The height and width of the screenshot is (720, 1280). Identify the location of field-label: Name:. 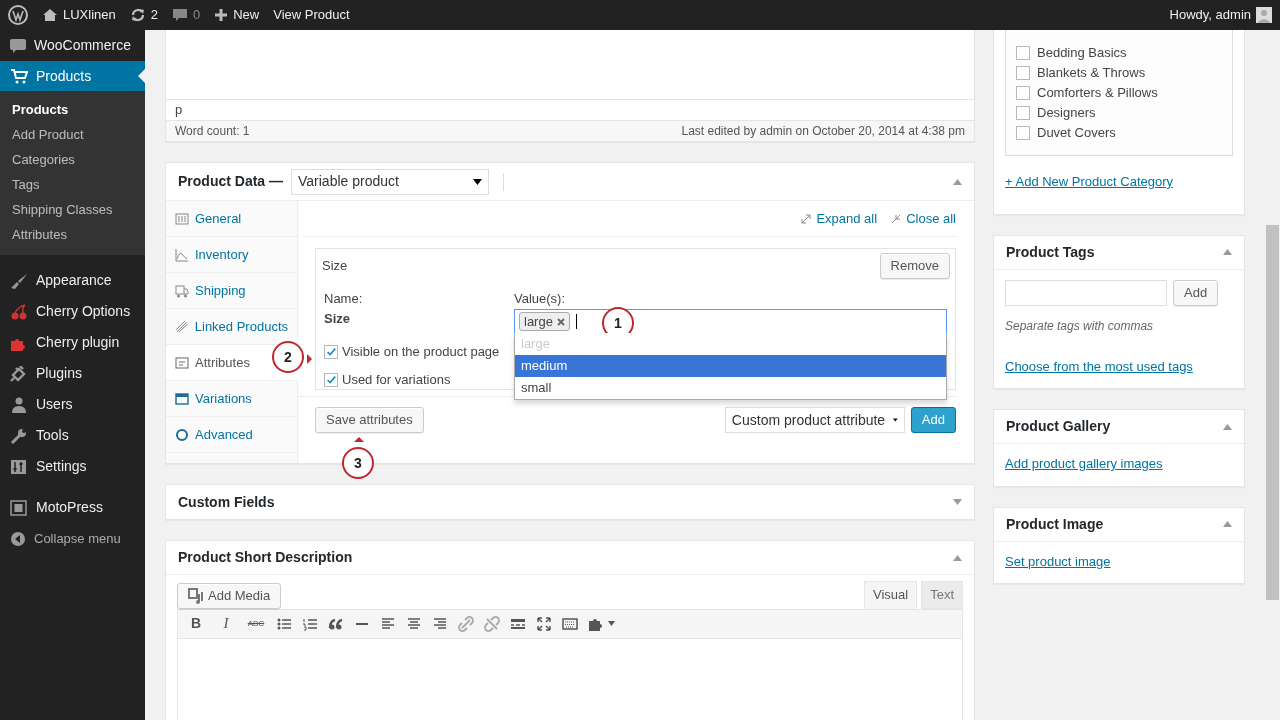
(344, 299).